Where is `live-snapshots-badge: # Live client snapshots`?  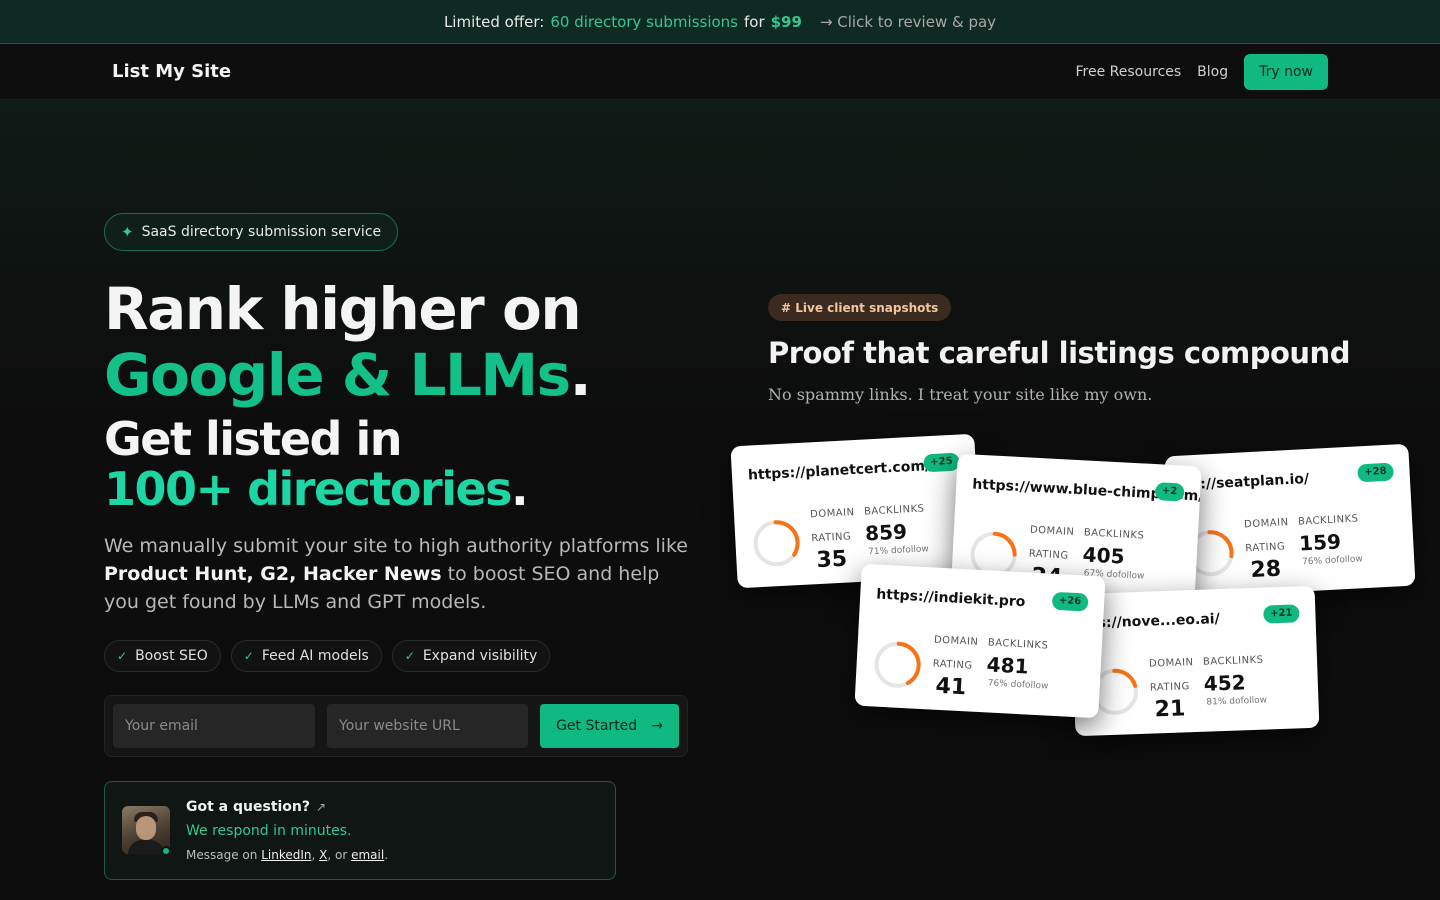
live-snapshots-badge: # Live client snapshots is located at coordinates (860, 307).